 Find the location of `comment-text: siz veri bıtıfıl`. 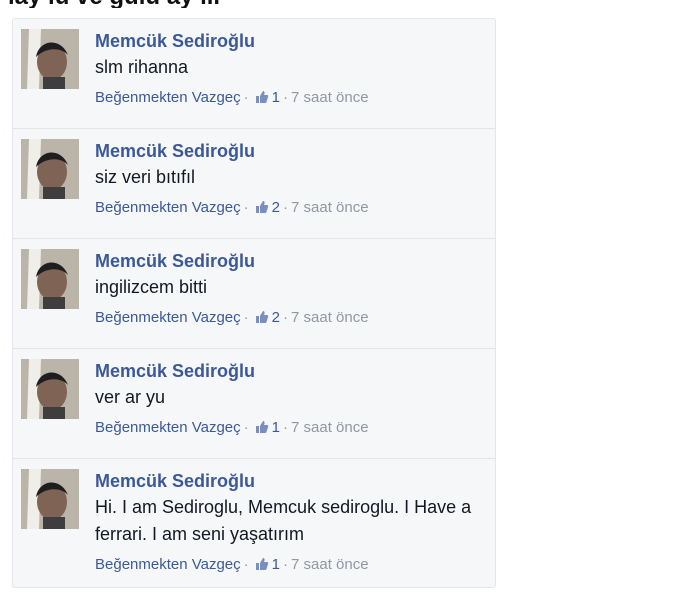

comment-text: siz veri bıtıfıl is located at coordinates (145, 177).